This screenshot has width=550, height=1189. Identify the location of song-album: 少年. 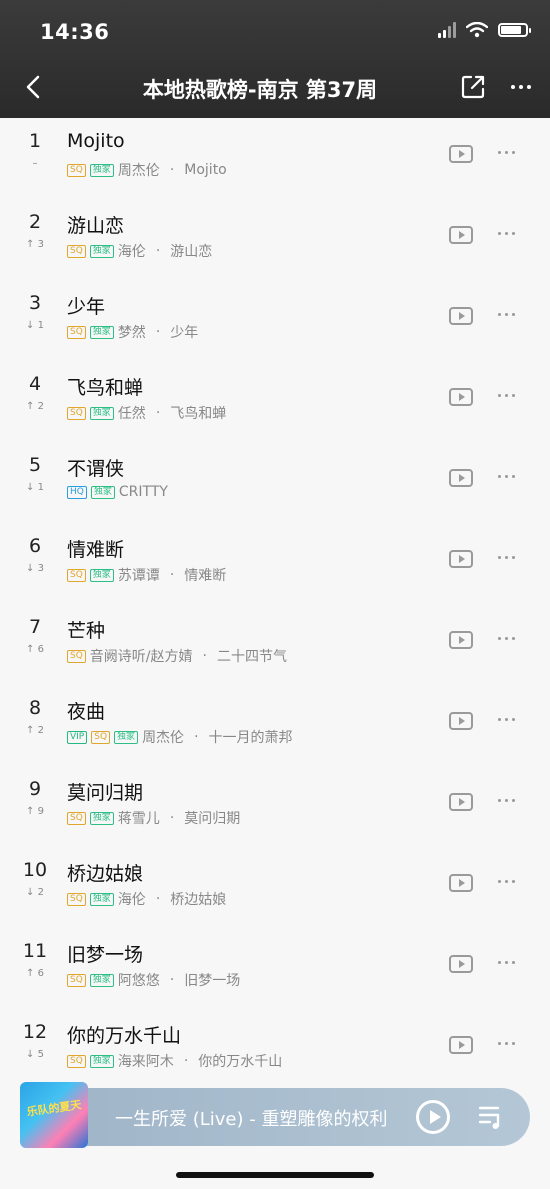
(184, 332).